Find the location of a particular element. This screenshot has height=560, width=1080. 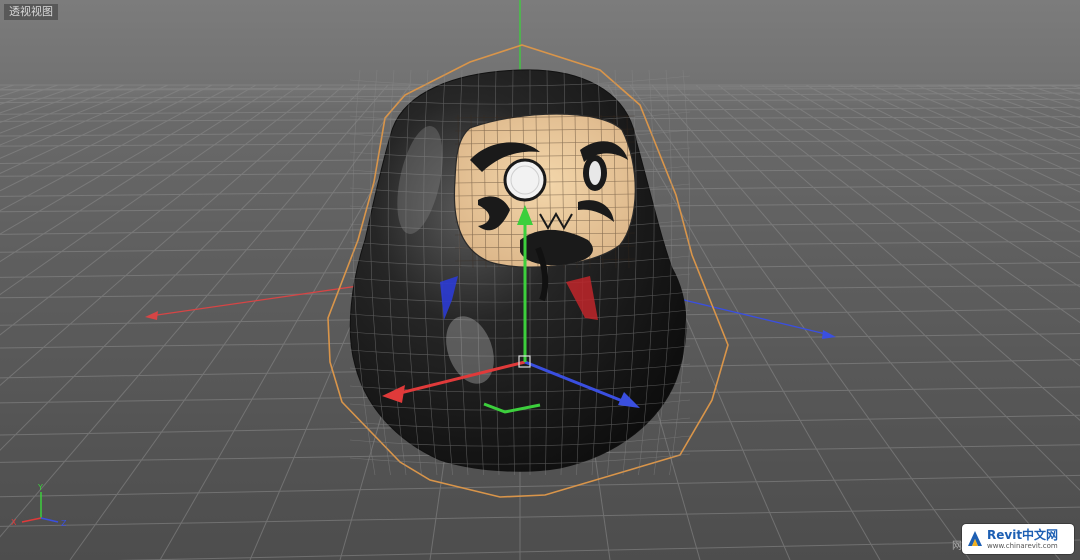

axis-y-label: Y is located at coordinates (40, 487).